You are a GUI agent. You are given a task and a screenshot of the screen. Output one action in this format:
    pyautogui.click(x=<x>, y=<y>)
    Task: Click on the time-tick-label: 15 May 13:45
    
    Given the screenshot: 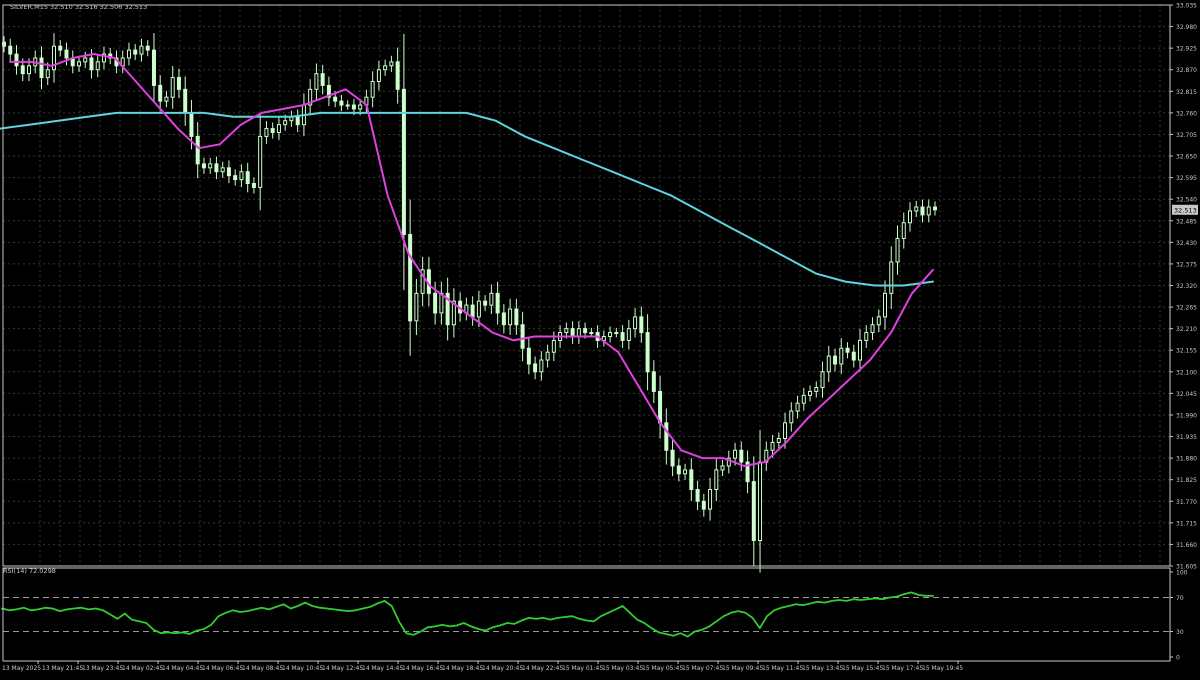 What is the action you would take?
    pyautogui.click(x=822, y=668)
    